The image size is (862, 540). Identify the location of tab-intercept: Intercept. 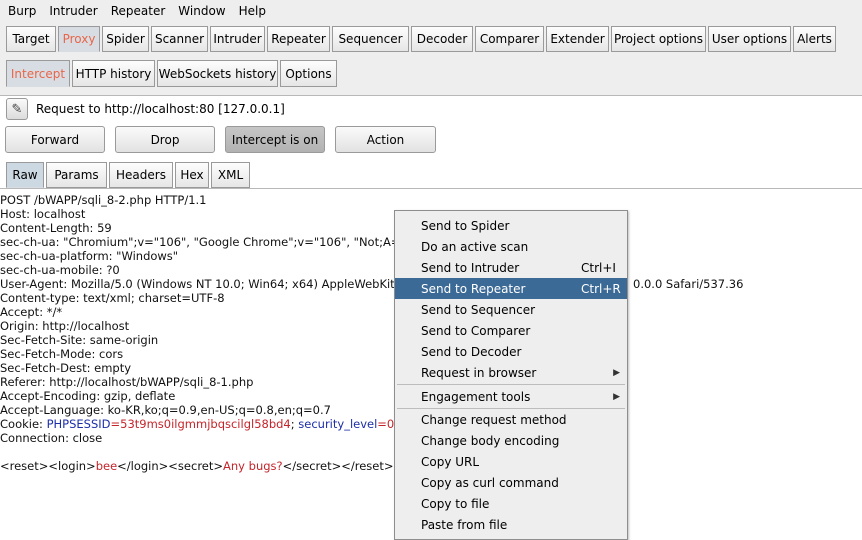
(38, 73).